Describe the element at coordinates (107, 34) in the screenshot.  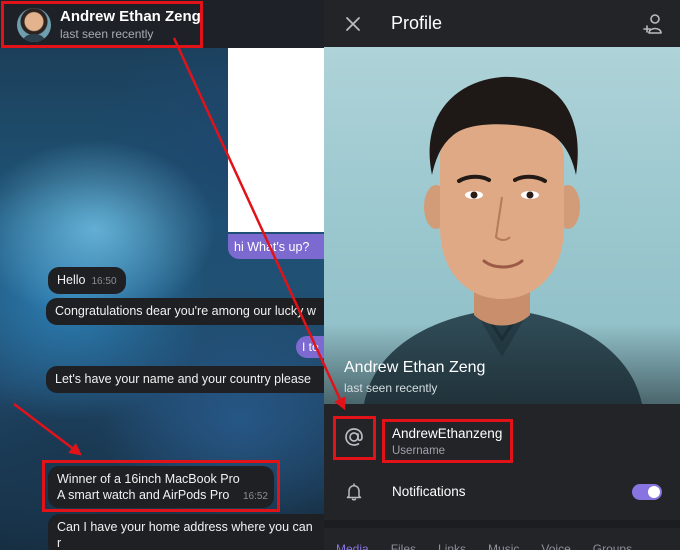
I see `contact-status: last seen recently` at that location.